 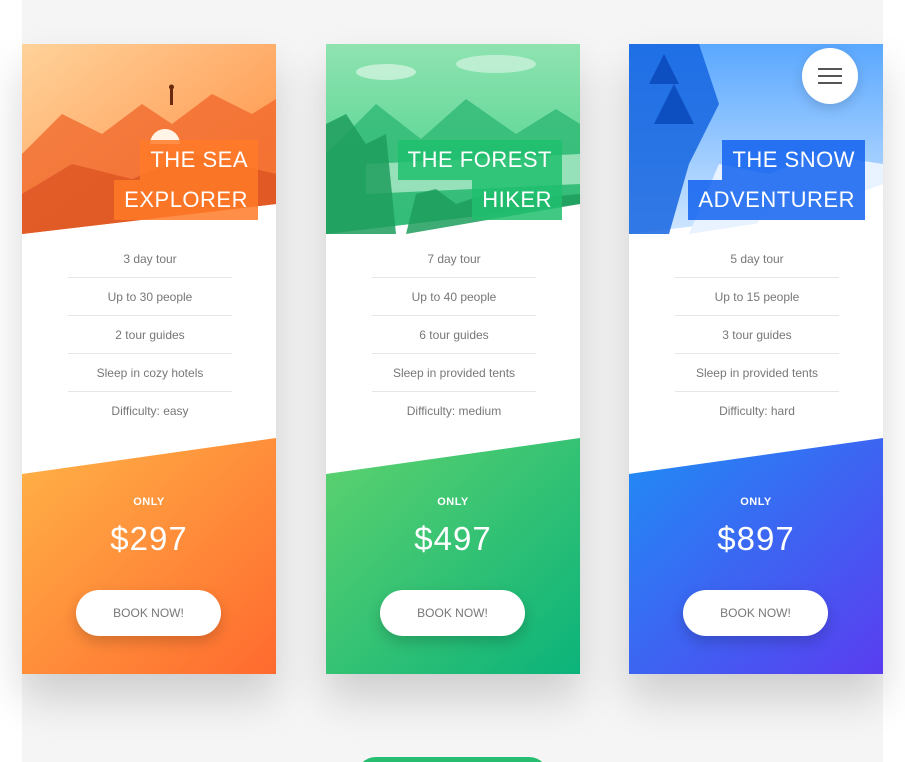 I want to click on card-title-line1: THE FOREST, so click(x=479, y=160).